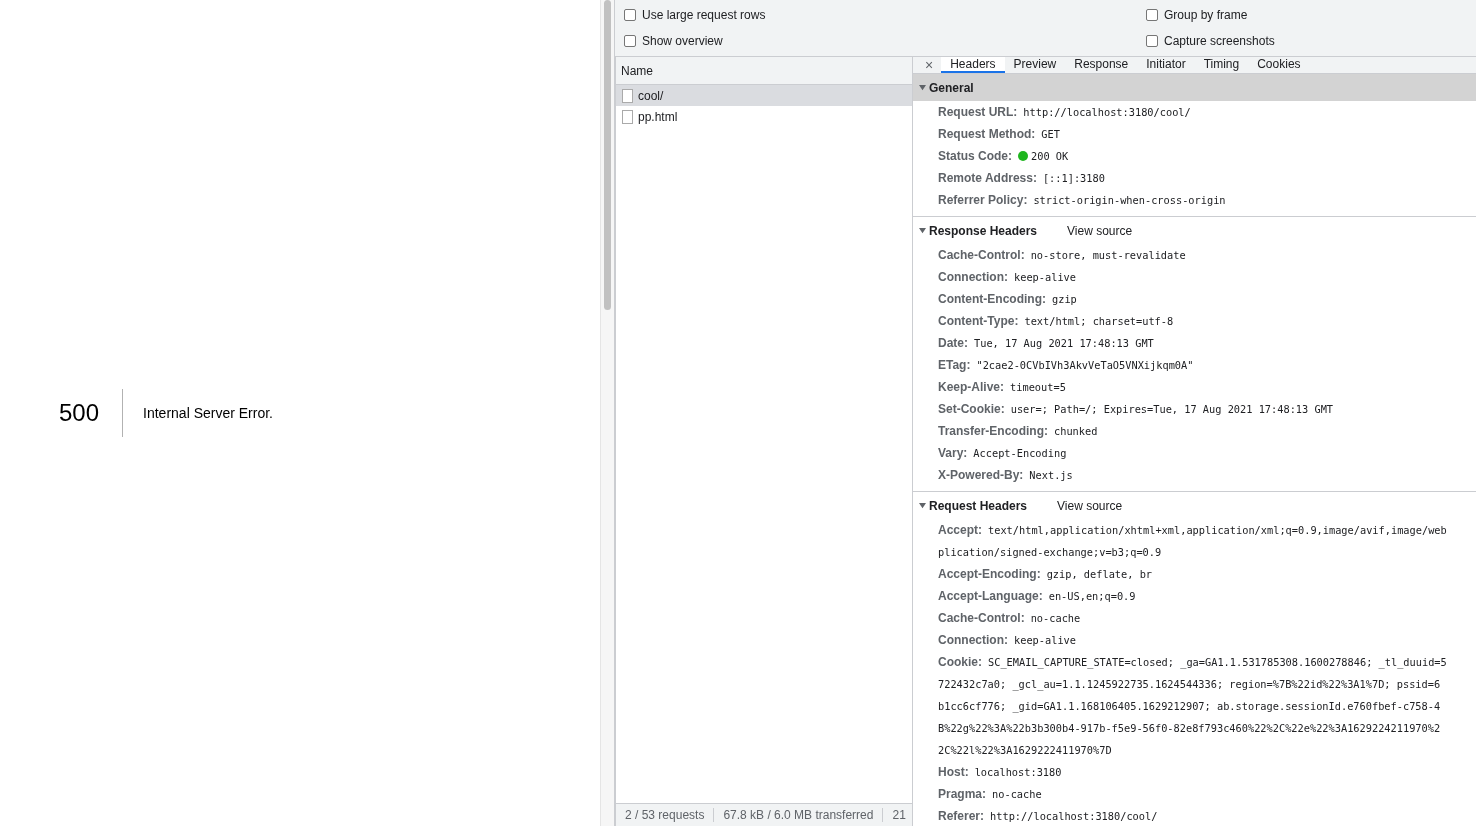  What do you see at coordinates (992, 299) in the screenshot?
I see `header-name: Content-Encoding:` at bounding box center [992, 299].